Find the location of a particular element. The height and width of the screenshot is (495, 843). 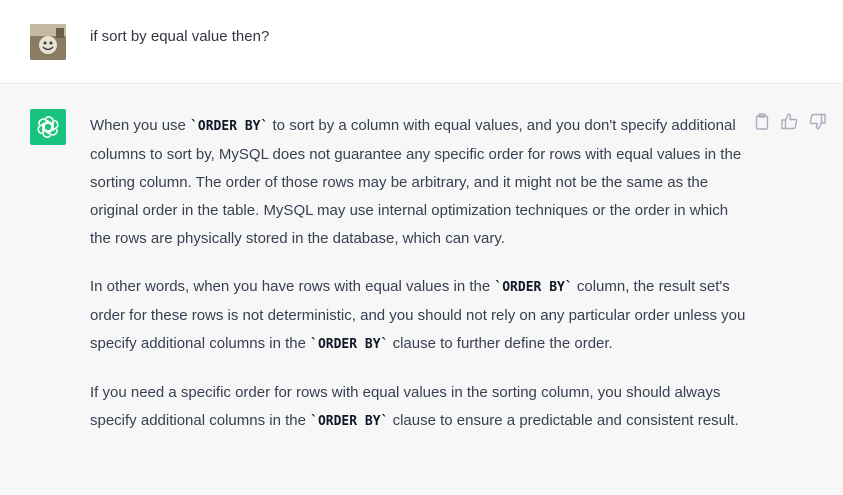

message-actions is located at coordinates (789, 121).